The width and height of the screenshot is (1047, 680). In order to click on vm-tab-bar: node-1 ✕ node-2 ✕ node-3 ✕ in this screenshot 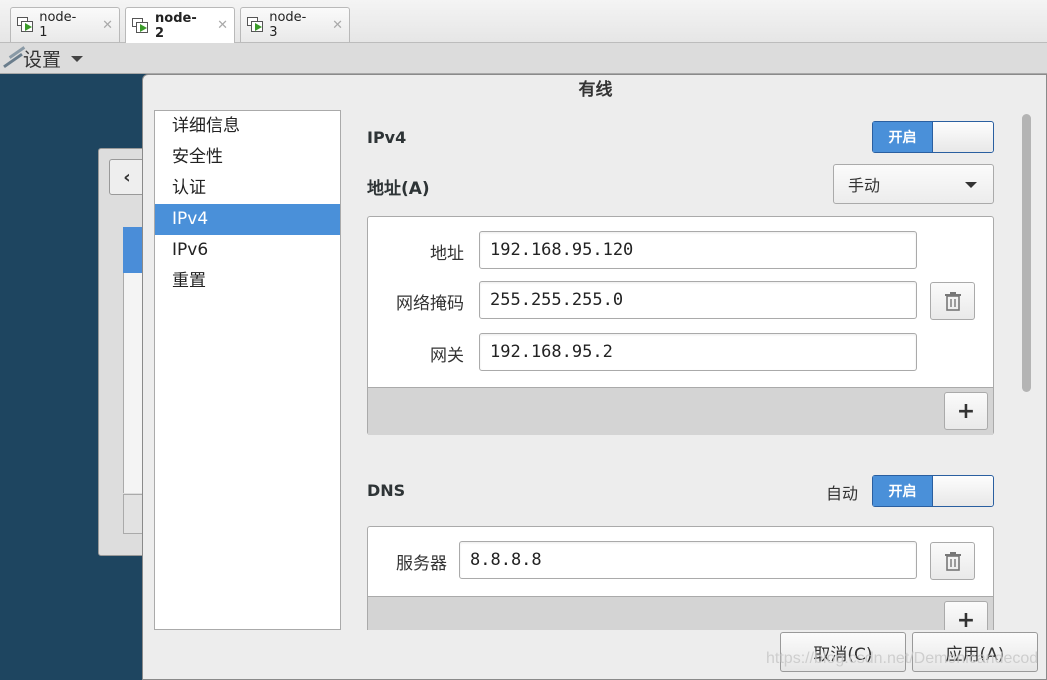, I will do `click(523, 21)`.